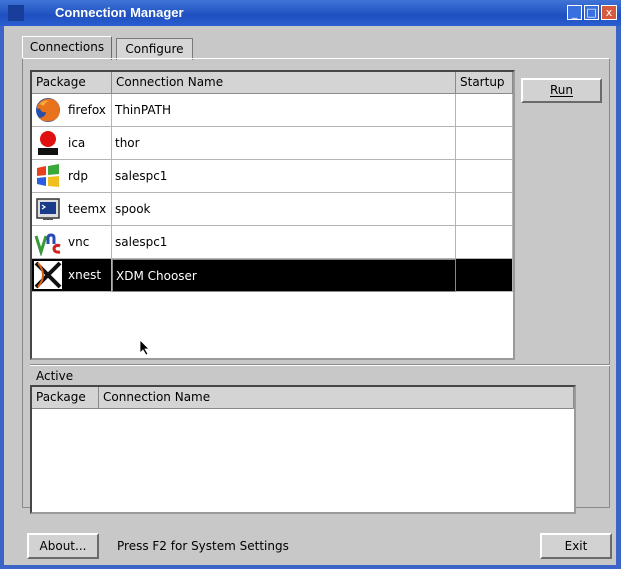 The height and width of the screenshot is (569, 621). I want to click on mouse-pointer-icon, so click(144, 347).